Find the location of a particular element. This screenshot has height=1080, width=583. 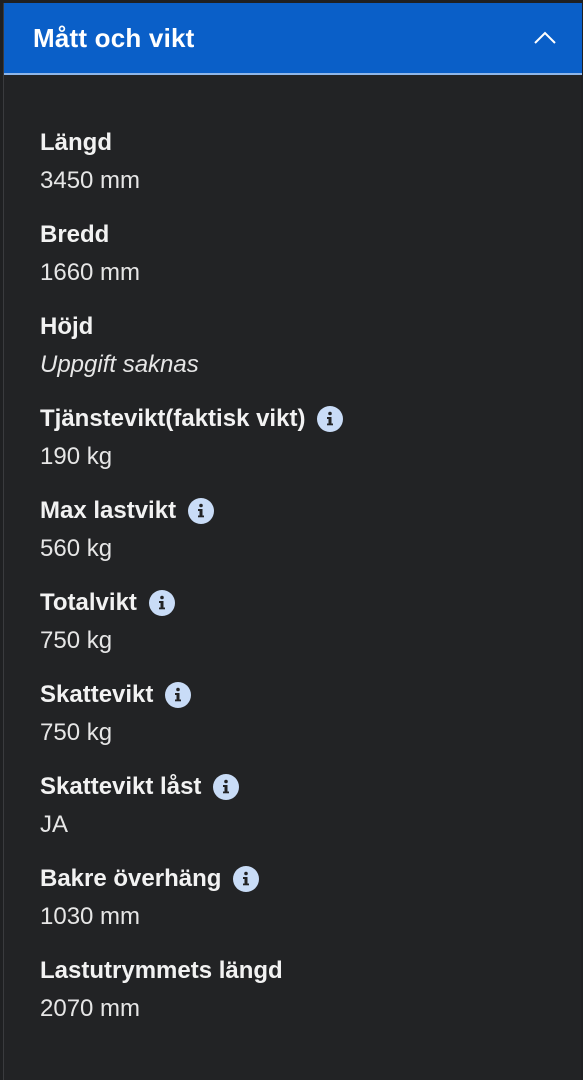

field-value: 2070 mm is located at coordinates (90, 1008).